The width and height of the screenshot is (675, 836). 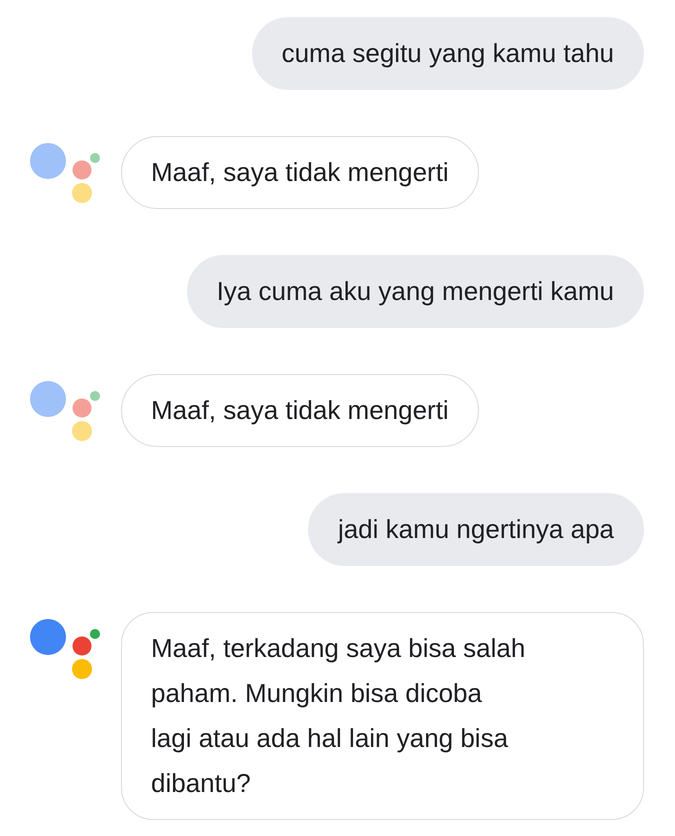 What do you see at coordinates (476, 529) in the screenshot?
I see `user-message: jadi kamu ngertinya apa` at bounding box center [476, 529].